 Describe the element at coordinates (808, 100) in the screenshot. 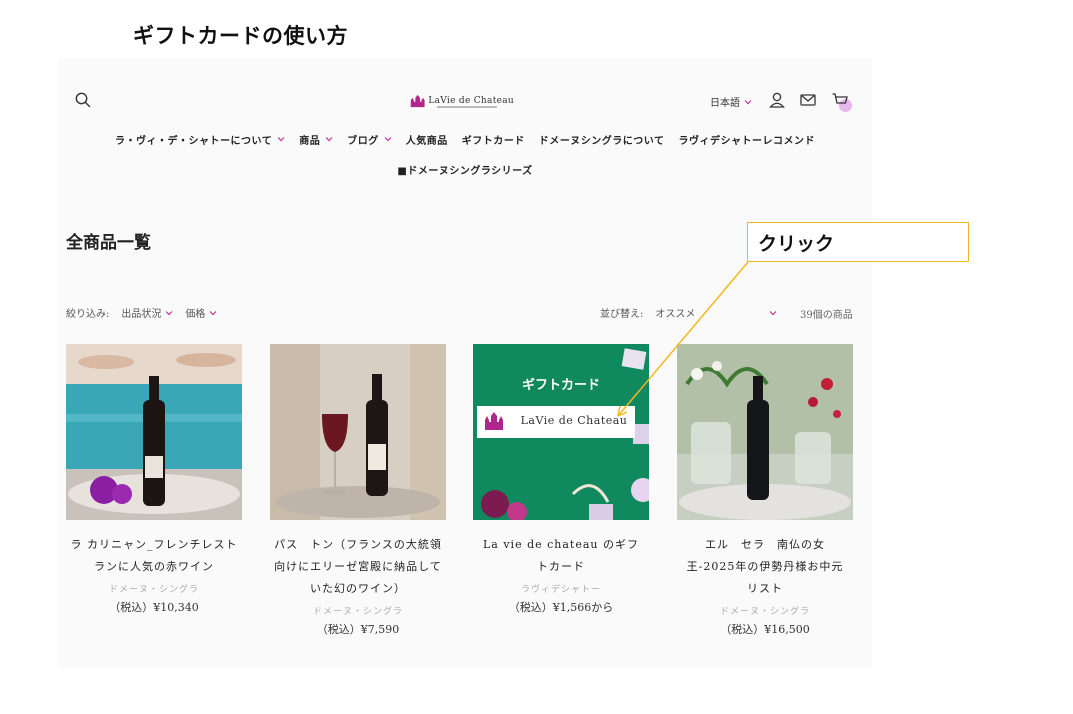

I see `mail-icon` at that location.